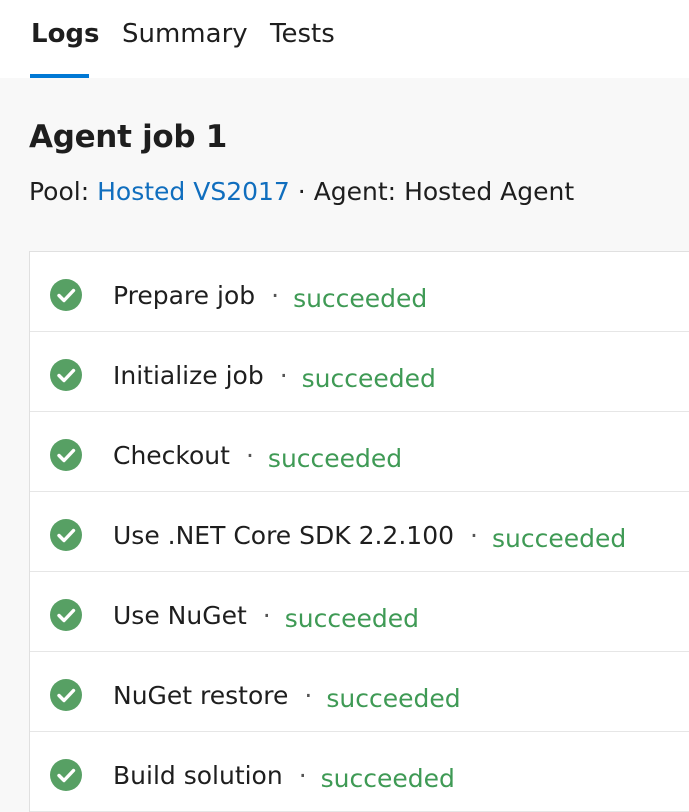 This screenshot has height=812, width=689. I want to click on step-text: Build solution · succeeded, so click(284, 776).